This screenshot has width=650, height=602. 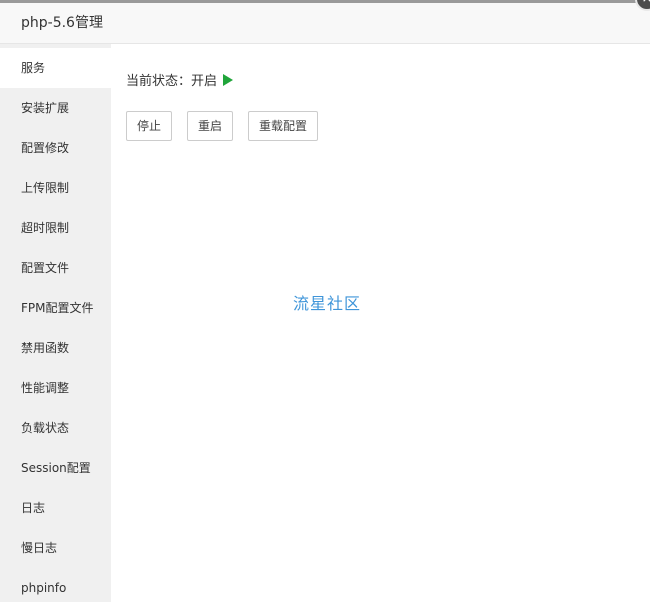 I want to click on sidebar-item-disabled-functions: 禁用函数, so click(x=55, y=348).